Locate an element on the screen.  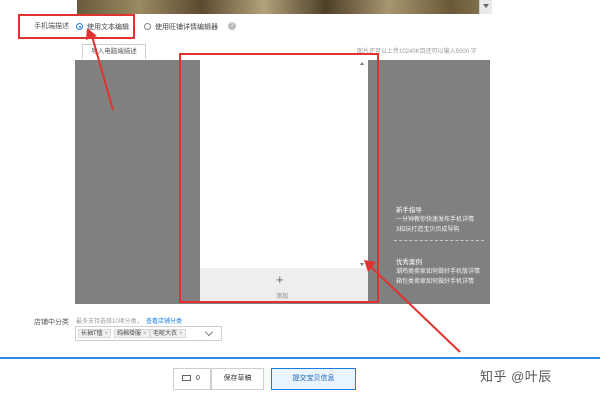
save-draft-button: 保存草稿 is located at coordinates (237, 379).